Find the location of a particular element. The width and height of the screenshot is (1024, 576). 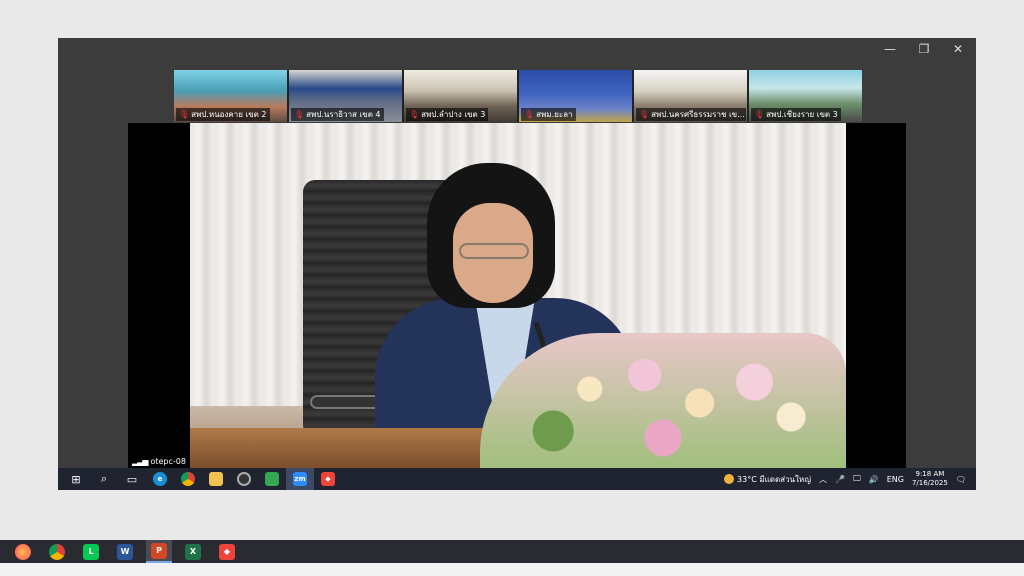

clock: 9:18 AM 7/16/2025 is located at coordinates (930, 479).